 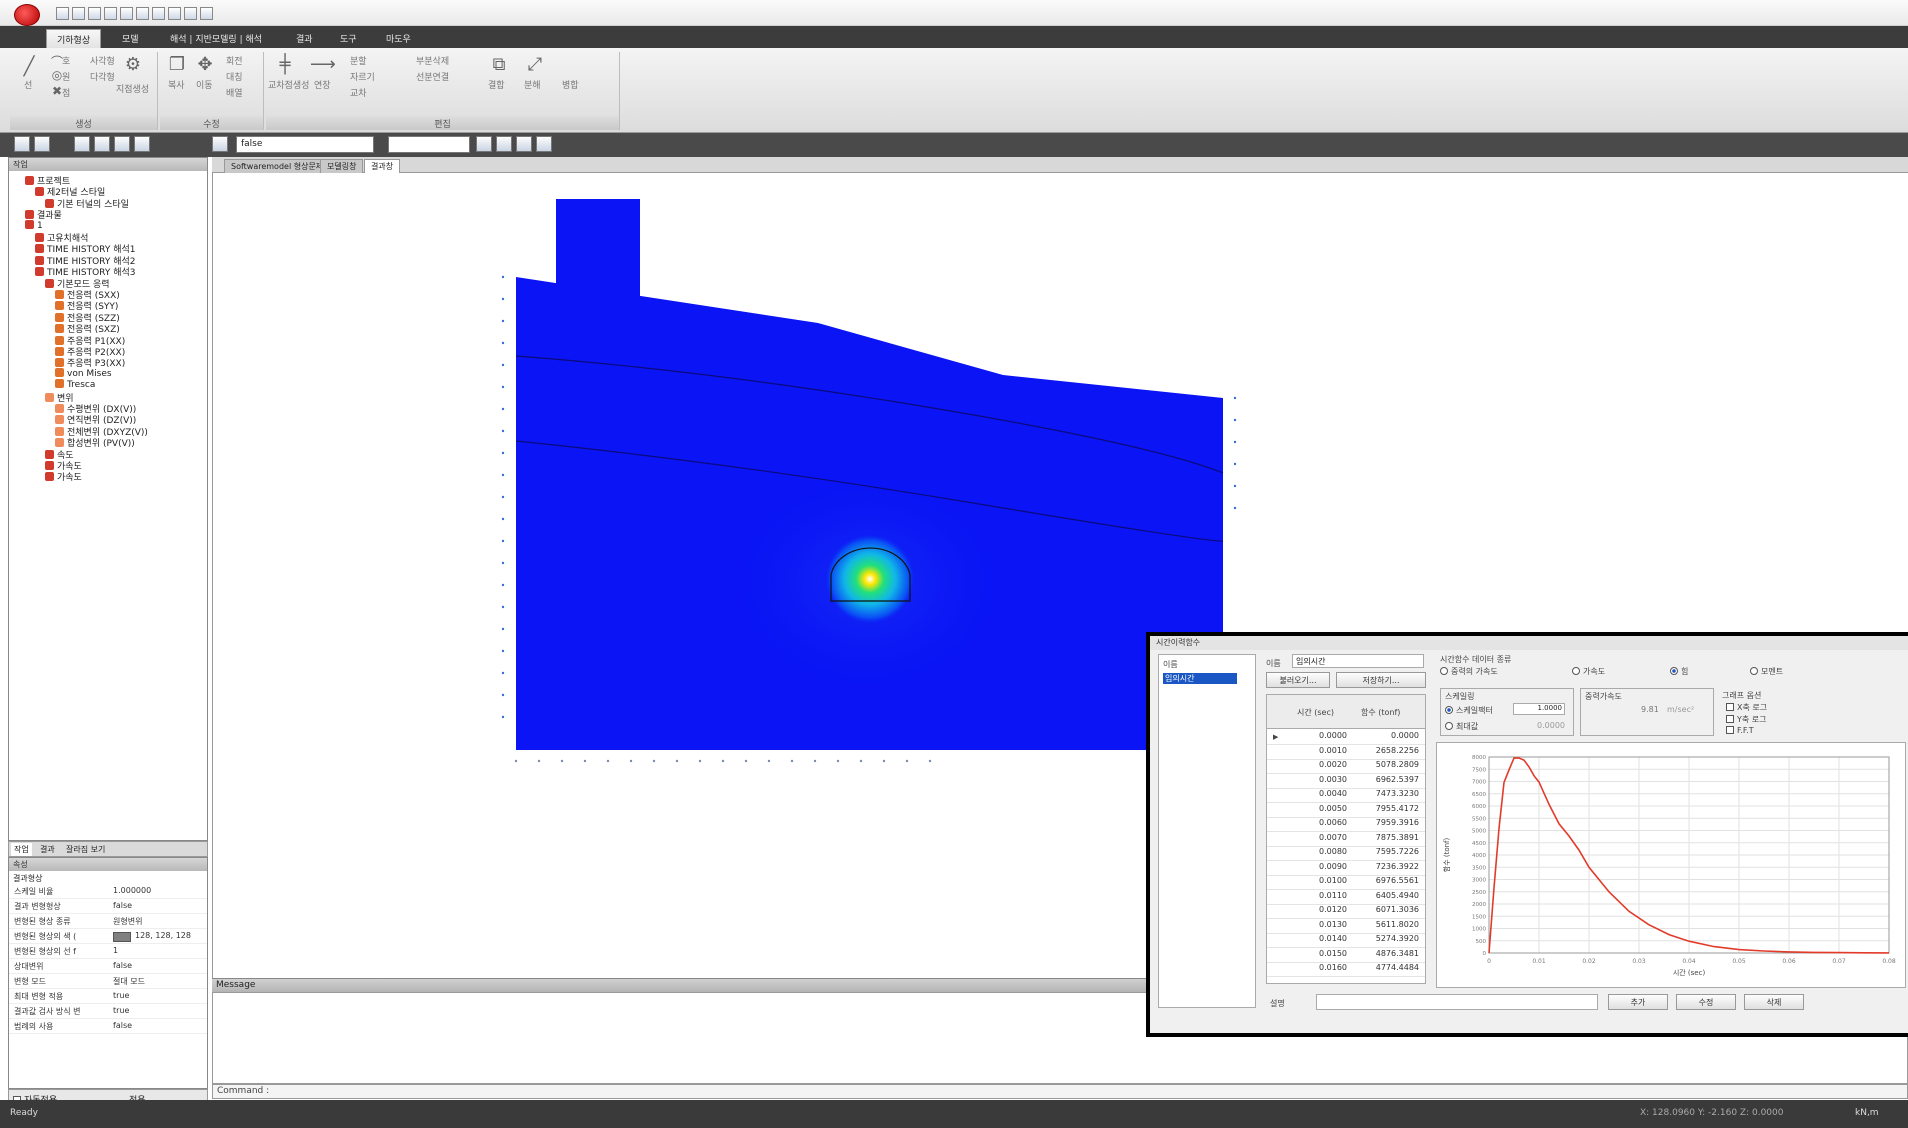 What do you see at coordinates (83, 373) in the screenshot?
I see `tree-item: von Mises` at bounding box center [83, 373].